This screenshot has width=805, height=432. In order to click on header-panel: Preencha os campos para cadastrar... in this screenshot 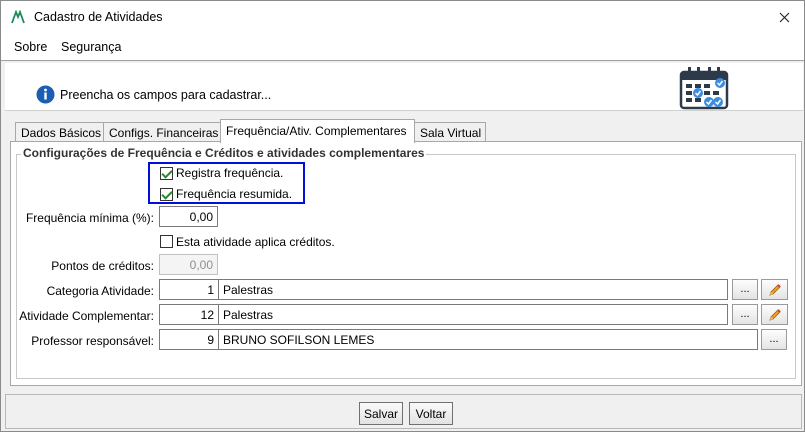, I will do `click(404, 87)`.